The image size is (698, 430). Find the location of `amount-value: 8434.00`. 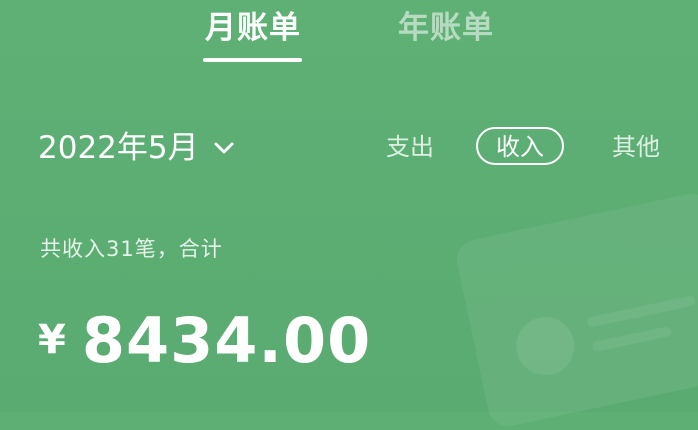

amount-value: 8434.00 is located at coordinates (226, 340).